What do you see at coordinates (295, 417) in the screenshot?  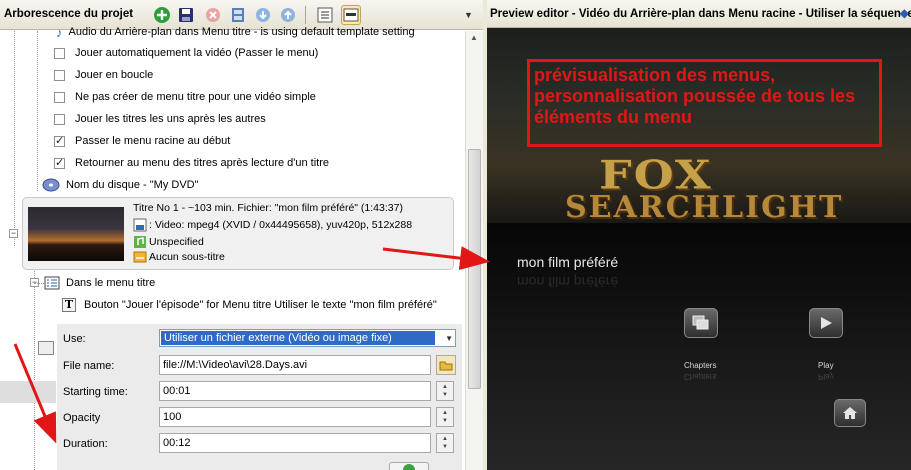 I see `opacity-field: 100` at bounding box center [295, 417].